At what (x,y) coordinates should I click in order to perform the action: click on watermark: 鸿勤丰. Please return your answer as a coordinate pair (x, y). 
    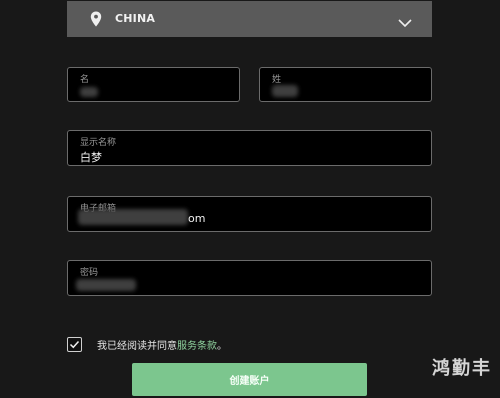
    Looking at the image, I should click on (462, 368).